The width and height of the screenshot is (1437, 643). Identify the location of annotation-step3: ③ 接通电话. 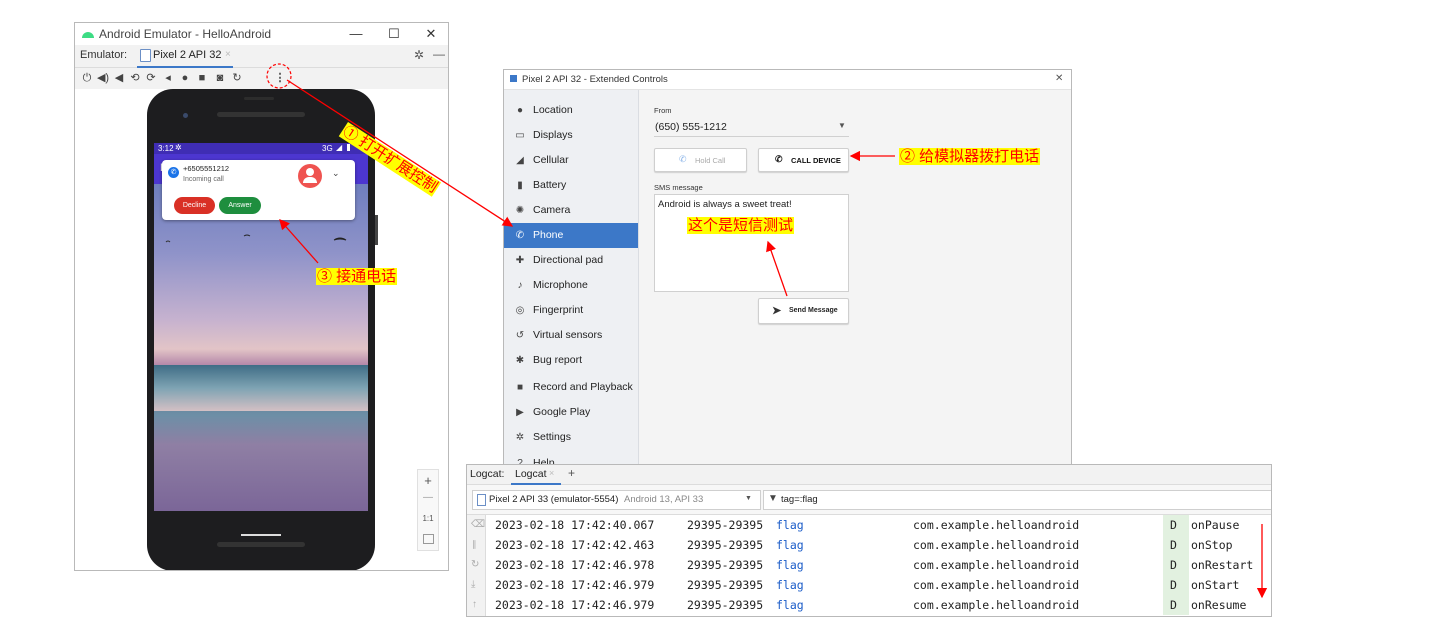
(357, 276).